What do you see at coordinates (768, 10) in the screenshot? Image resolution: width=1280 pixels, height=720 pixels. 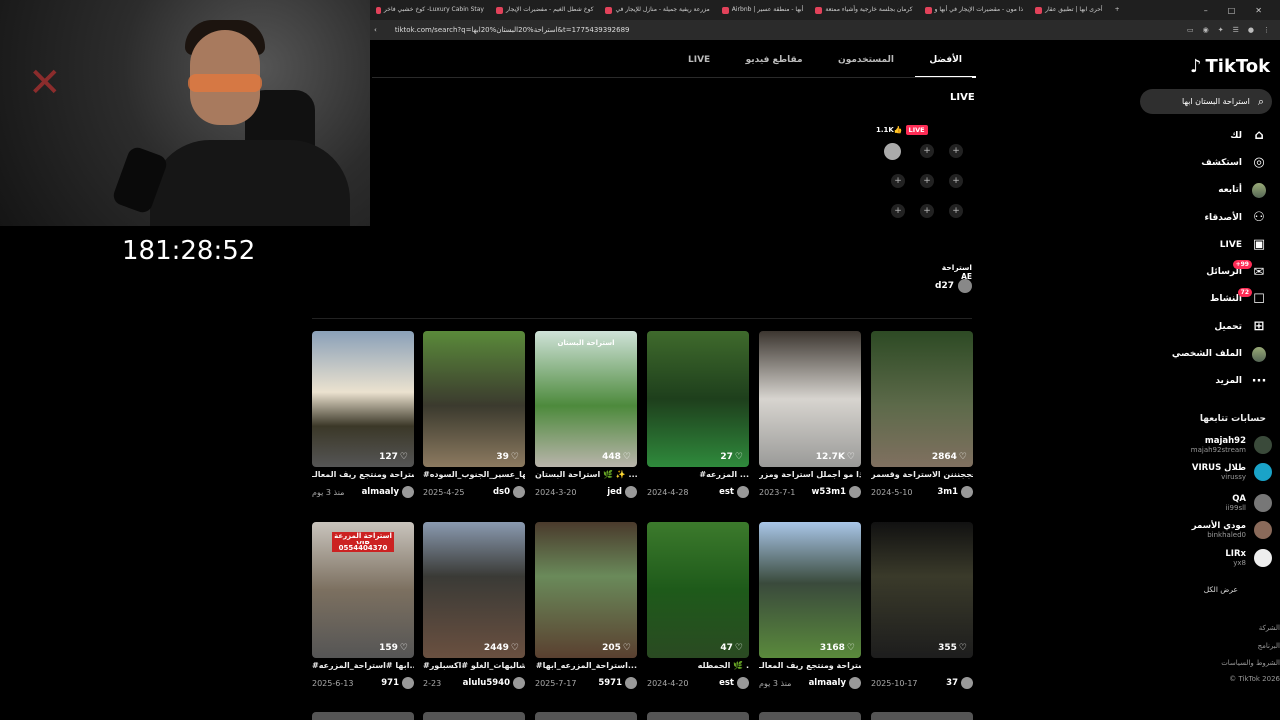 I see `tab-label: Airbnb | أبها - منطقة عسير` at bounding box center [768, 10].